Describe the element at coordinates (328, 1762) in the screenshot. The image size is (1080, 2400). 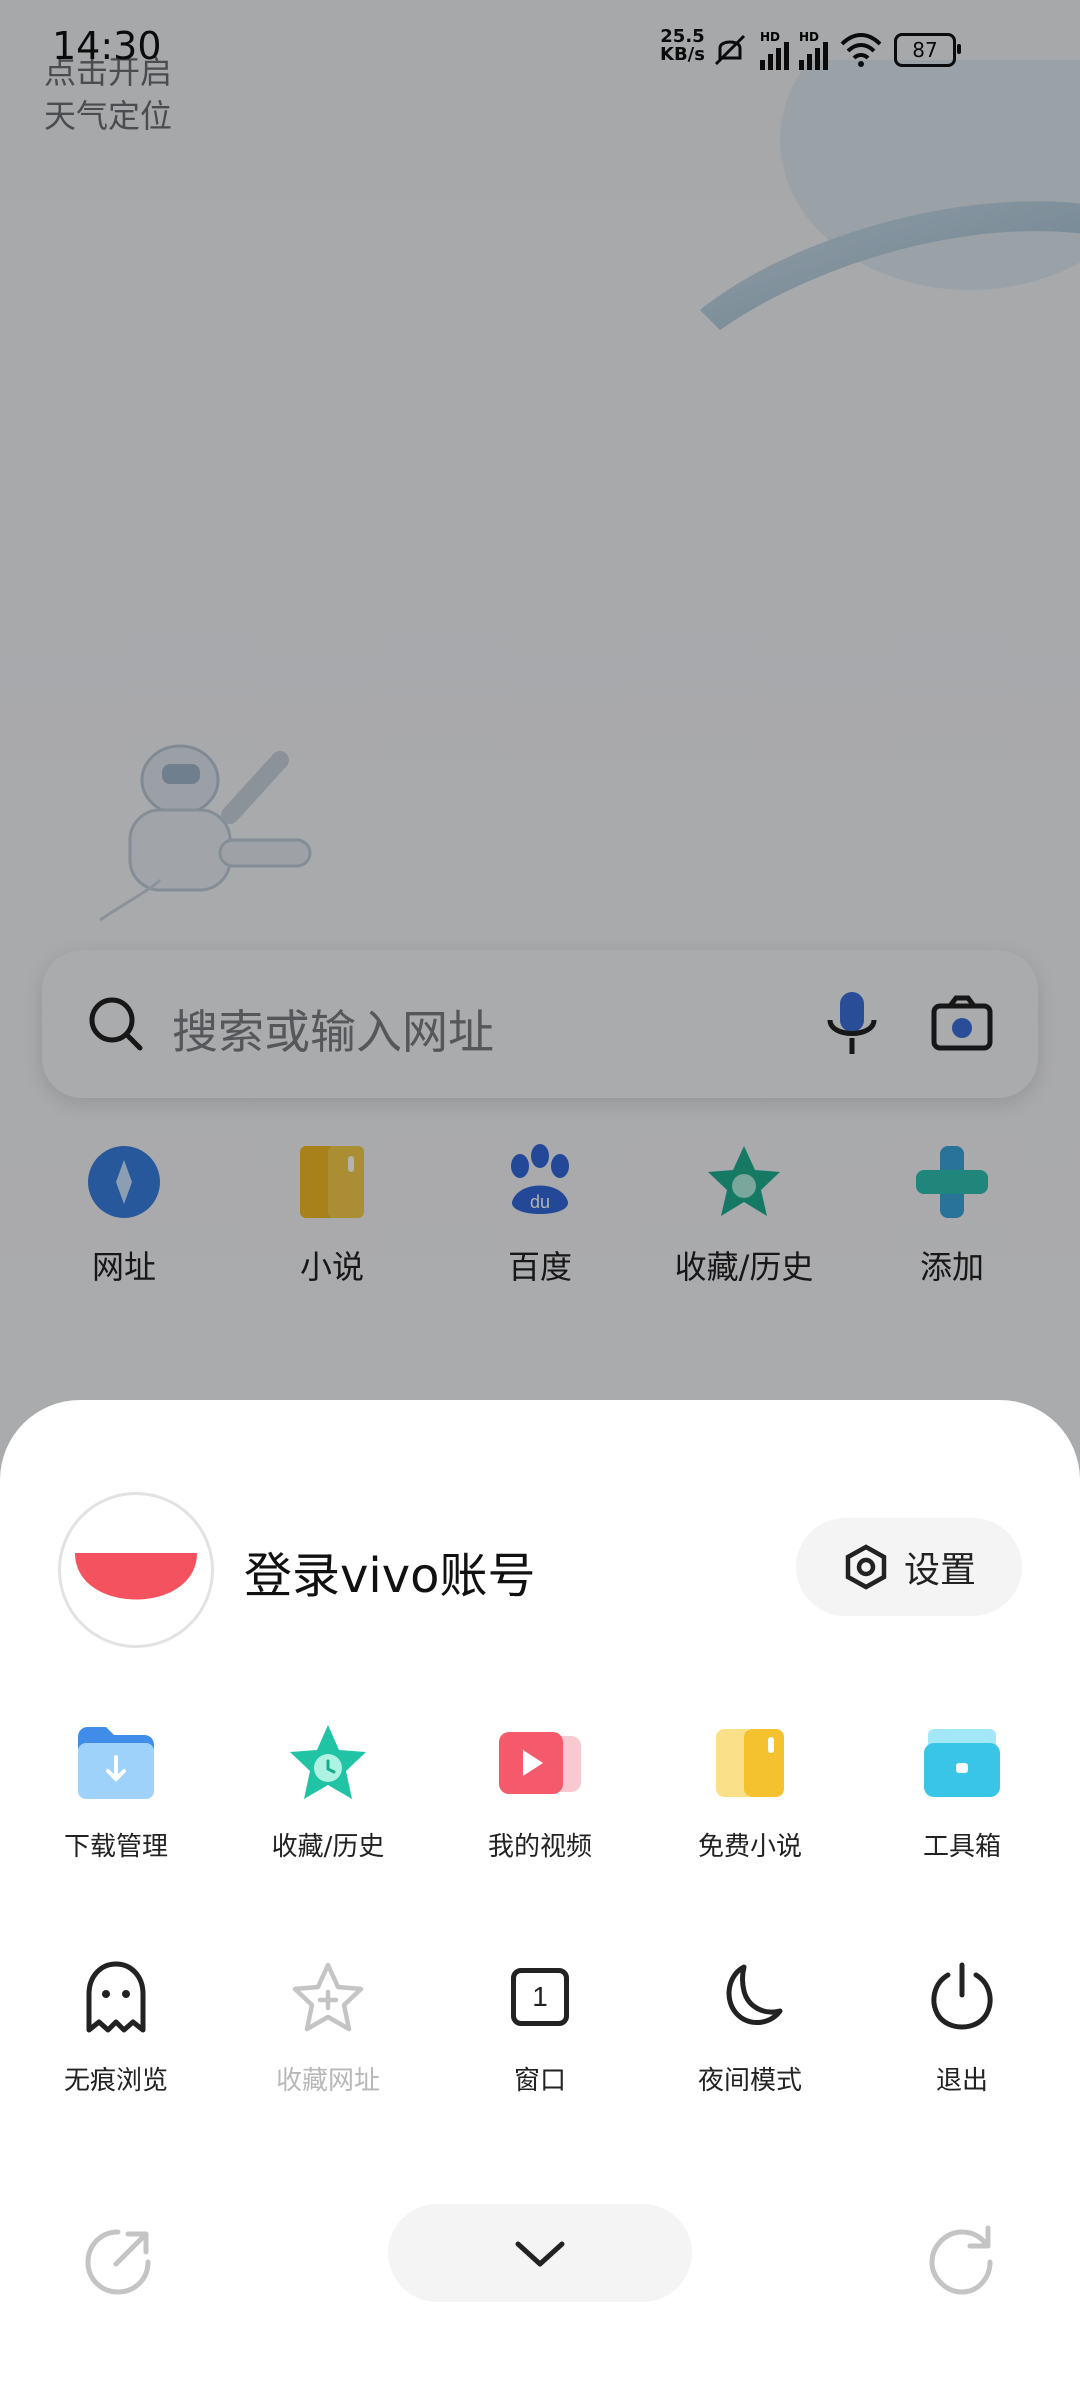
I see `star-clock-icon` at that location.